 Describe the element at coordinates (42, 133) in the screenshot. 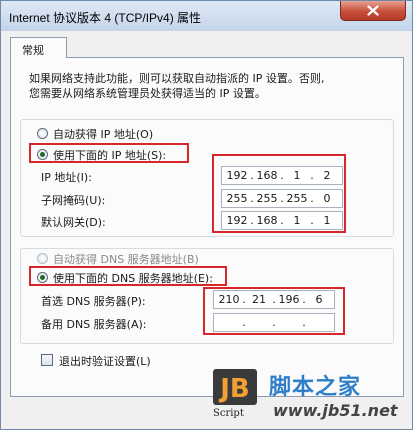

I see `auto-ip-radio` at that location.